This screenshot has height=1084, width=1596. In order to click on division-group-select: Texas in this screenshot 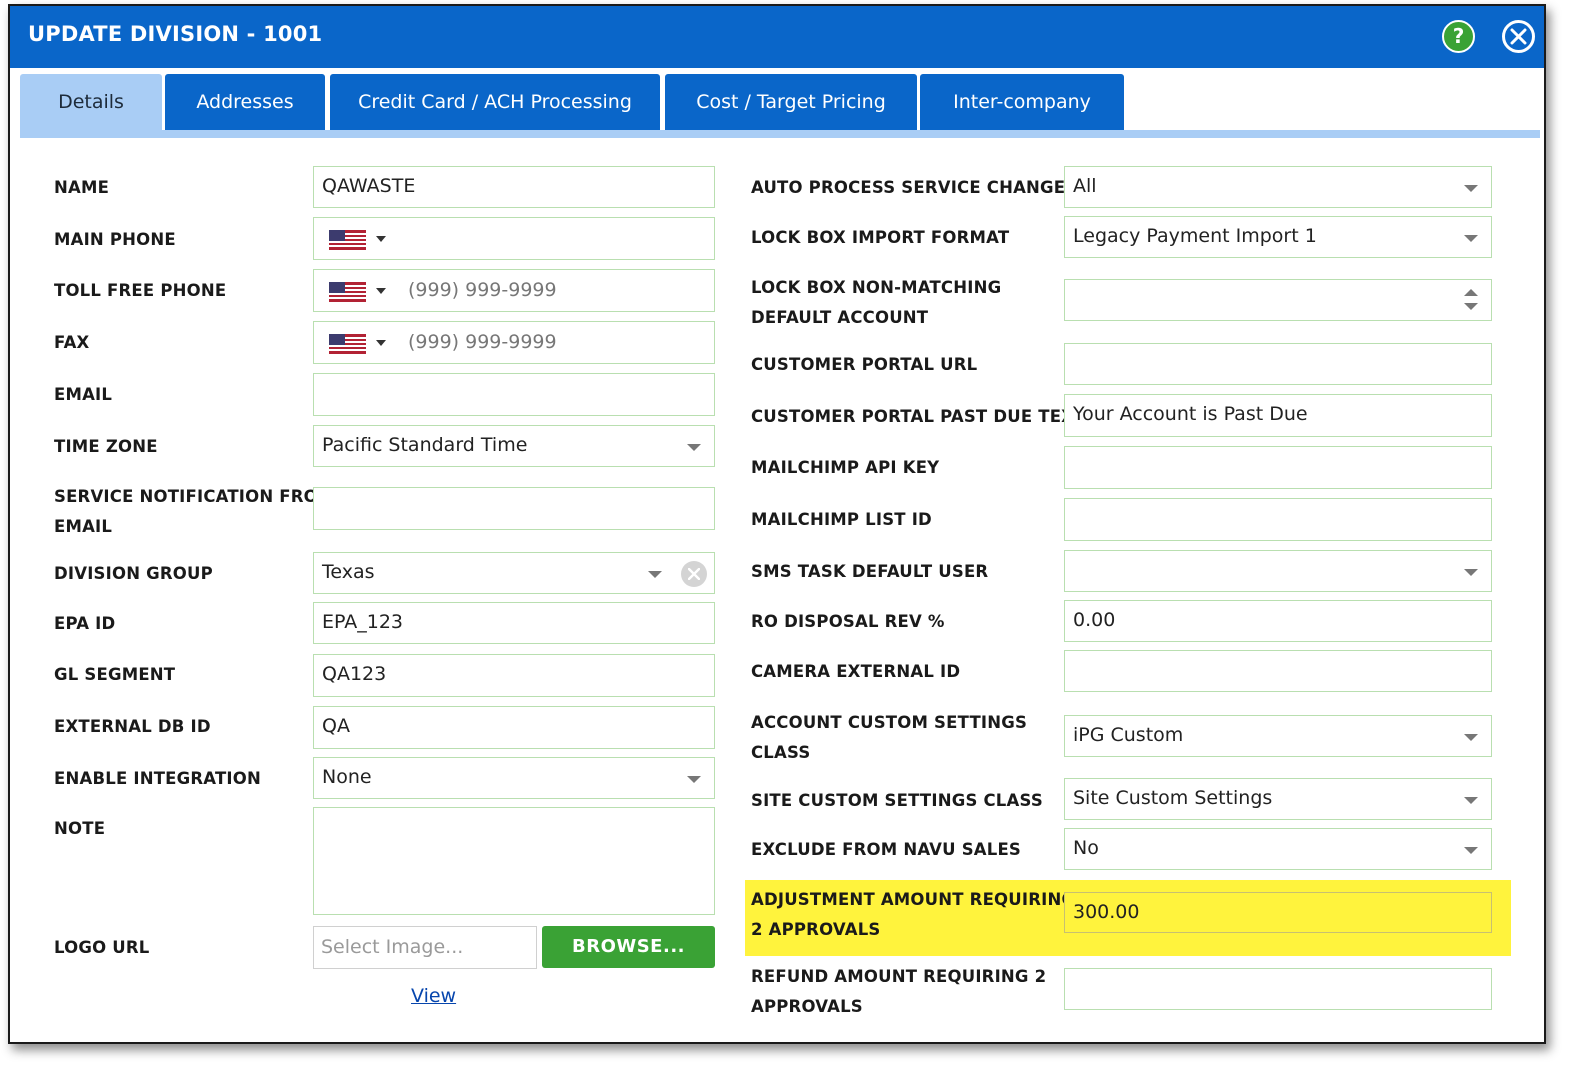, I will do `click(514, 573)`.